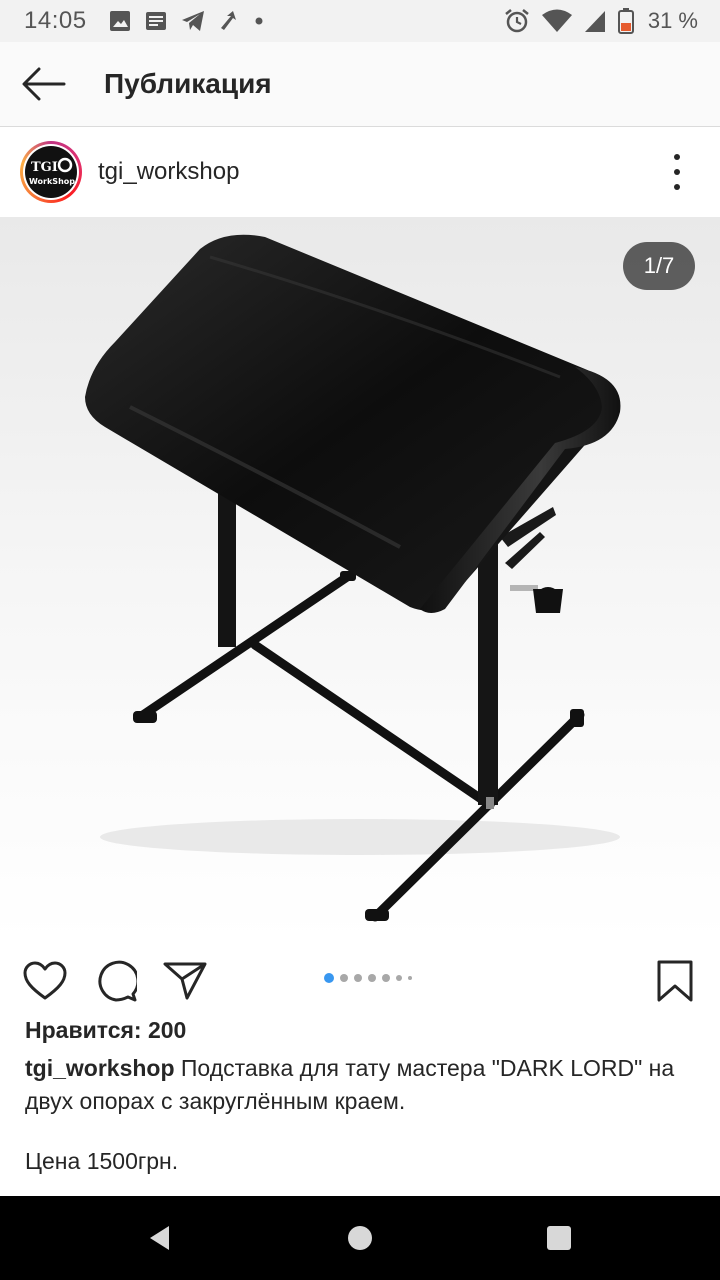 This screenshot has height=1280, width=720. I want to click on image-icon, so click(119, 21).